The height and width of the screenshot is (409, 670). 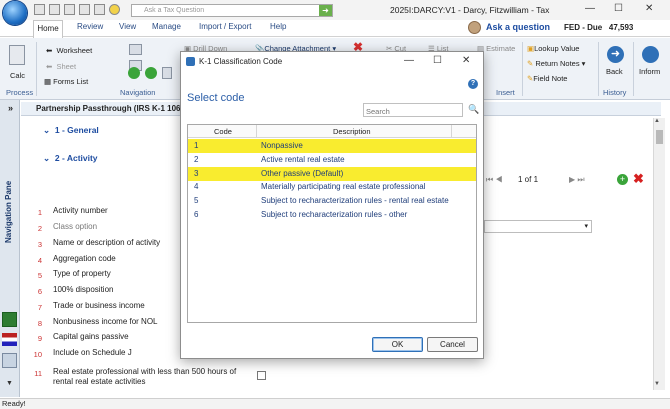 What do you see at coordinates (494, 180) in the screenshot?
I see `pager-first-prev: ⏮ ◀` at bounding box center [494, 180].